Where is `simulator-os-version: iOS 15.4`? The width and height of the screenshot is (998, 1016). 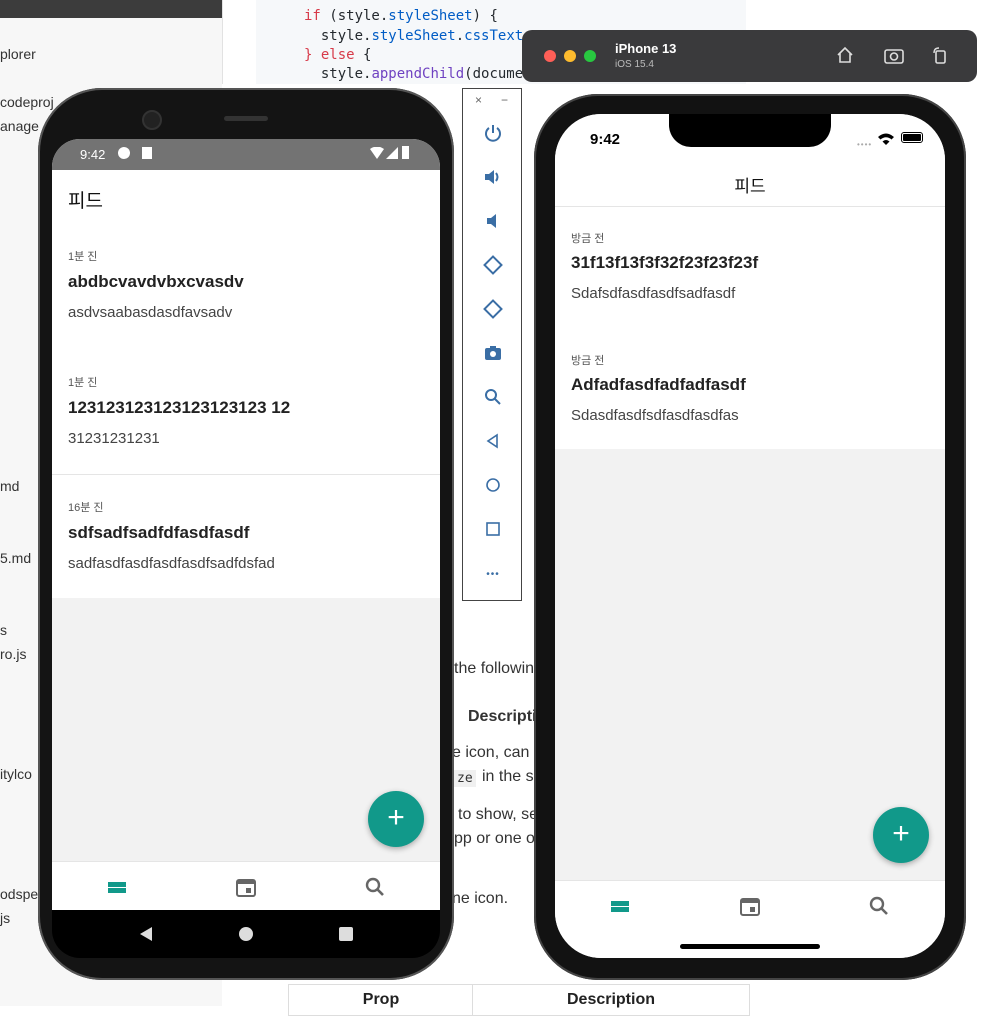 simulator-os-version: iOS 15.4 is located at coordinates (634, 64).